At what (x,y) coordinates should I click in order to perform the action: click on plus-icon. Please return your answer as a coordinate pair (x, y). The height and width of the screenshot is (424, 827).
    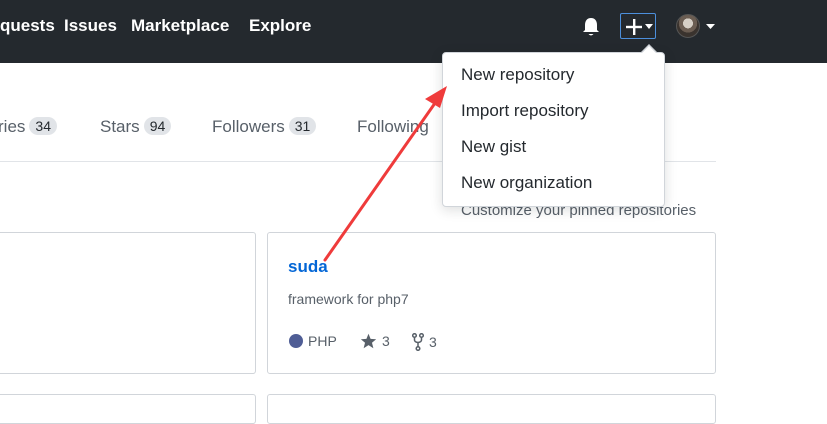
    Looking at the image, I should click on (634, 27).